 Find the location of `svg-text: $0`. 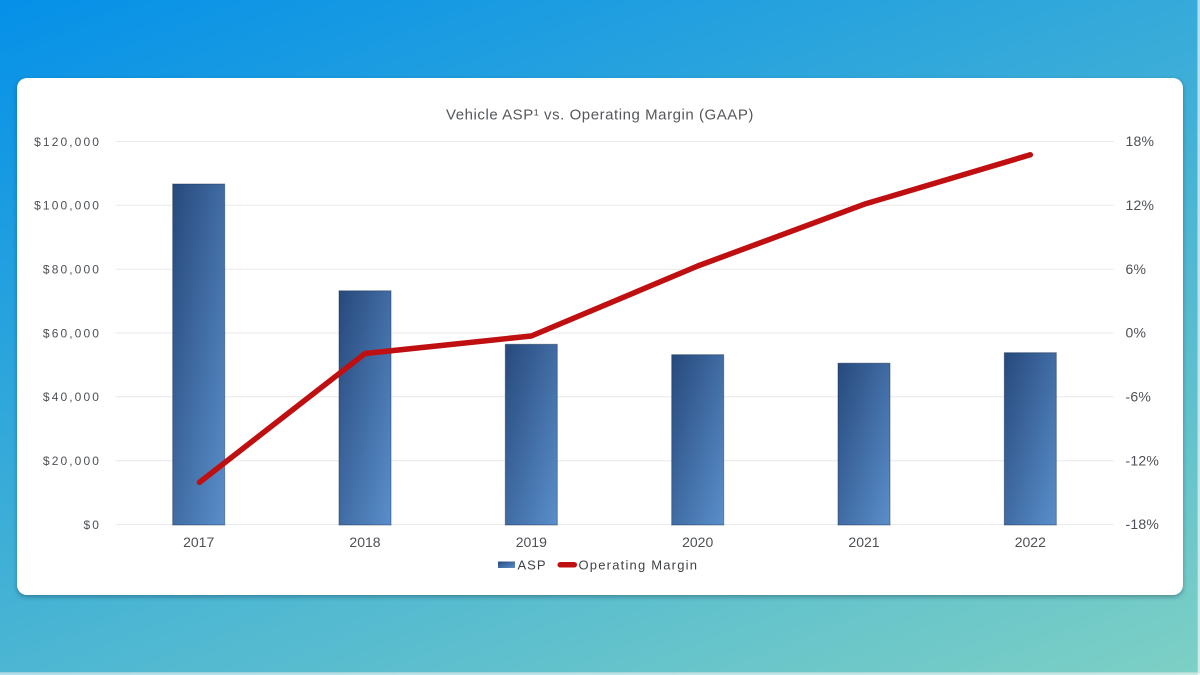

svg-text: $0 is located at coordinates (92, 525).